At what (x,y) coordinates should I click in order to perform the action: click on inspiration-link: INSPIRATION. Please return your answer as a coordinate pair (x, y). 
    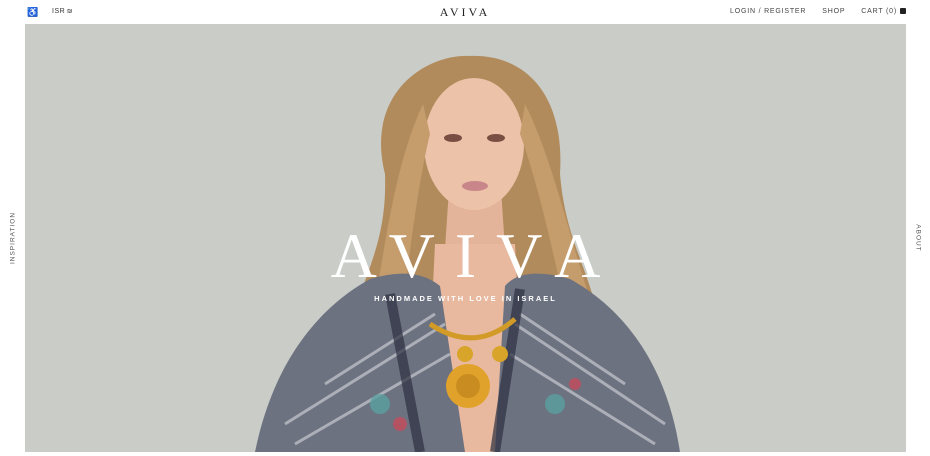
    Looking at the image, I should click on (13, 238).